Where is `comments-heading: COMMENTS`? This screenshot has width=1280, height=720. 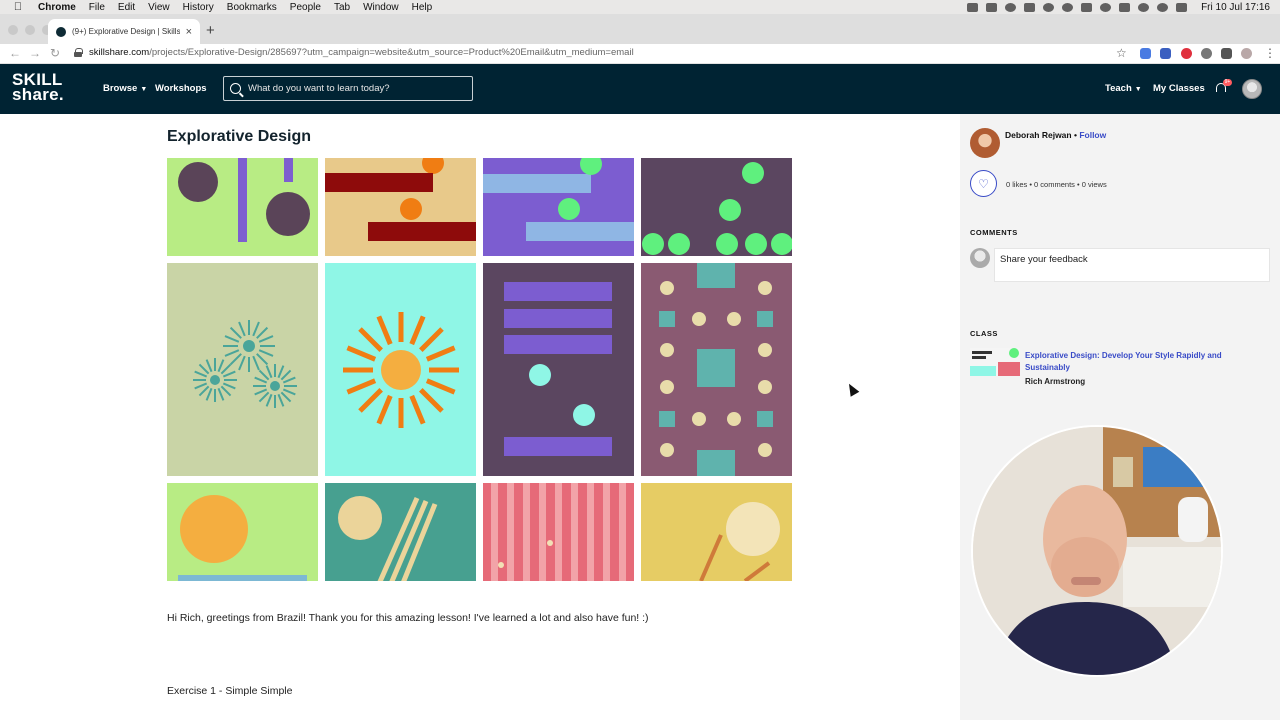
comments-heading: COMMENTS is located at coordinates (994, 232).